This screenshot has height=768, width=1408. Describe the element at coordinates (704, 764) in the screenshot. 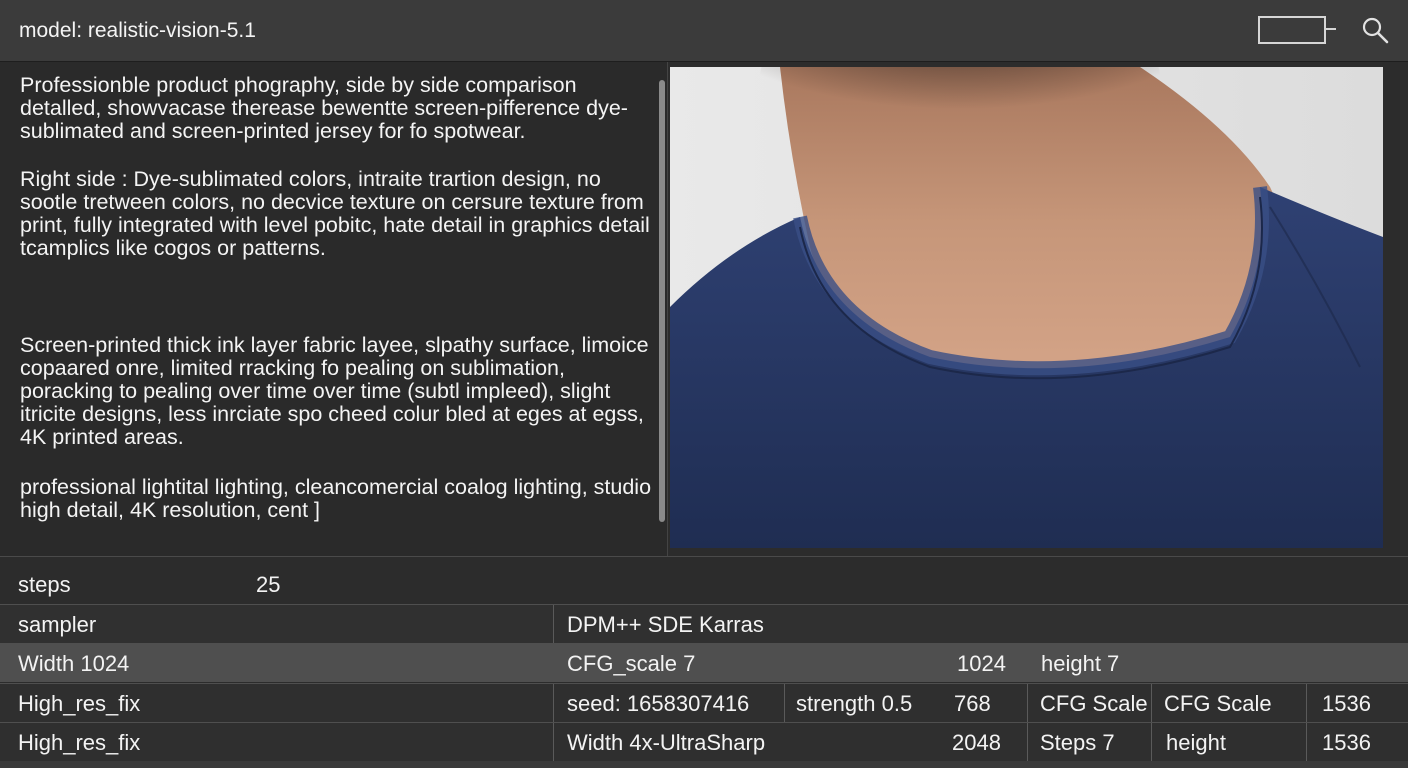

I see `bottom-edge` at that location.